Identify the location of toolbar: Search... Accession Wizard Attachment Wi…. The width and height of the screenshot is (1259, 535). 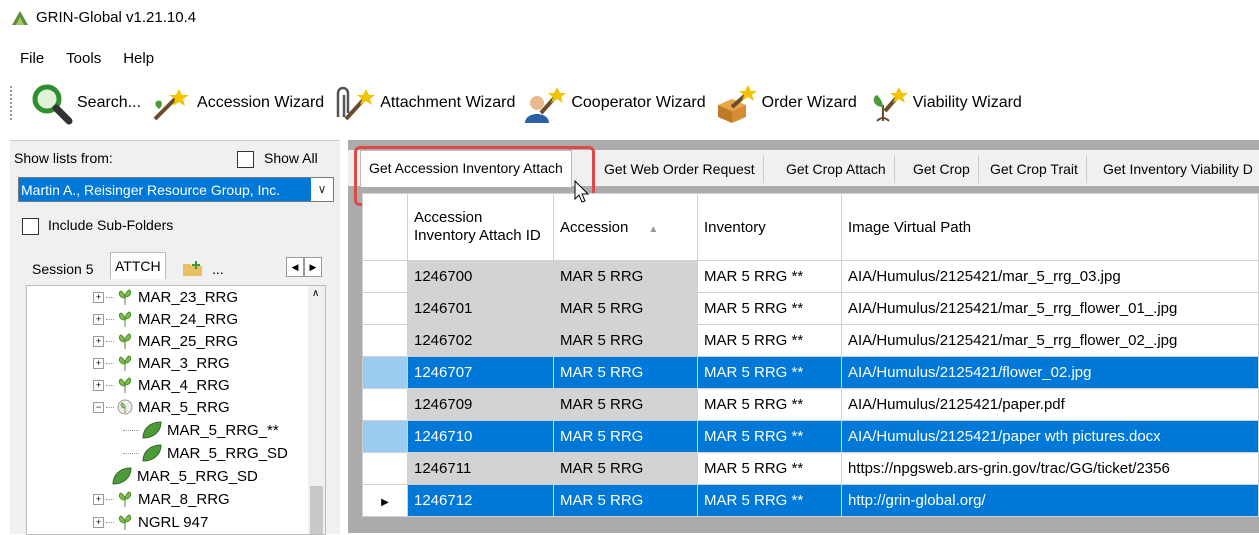
(629, 103).